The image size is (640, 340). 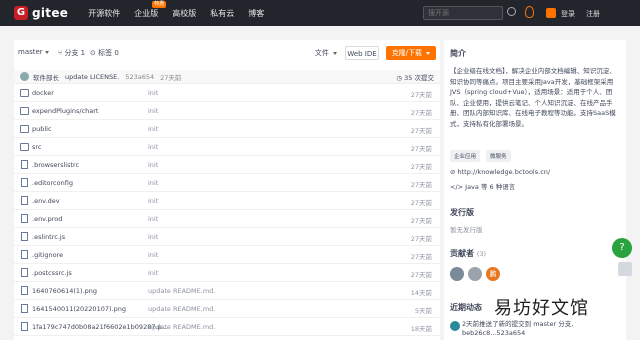 What do you see at coordinates (75, 53) in the screenshot?
I see `branches-count: 分支 1` at bounding box center [75, 53].